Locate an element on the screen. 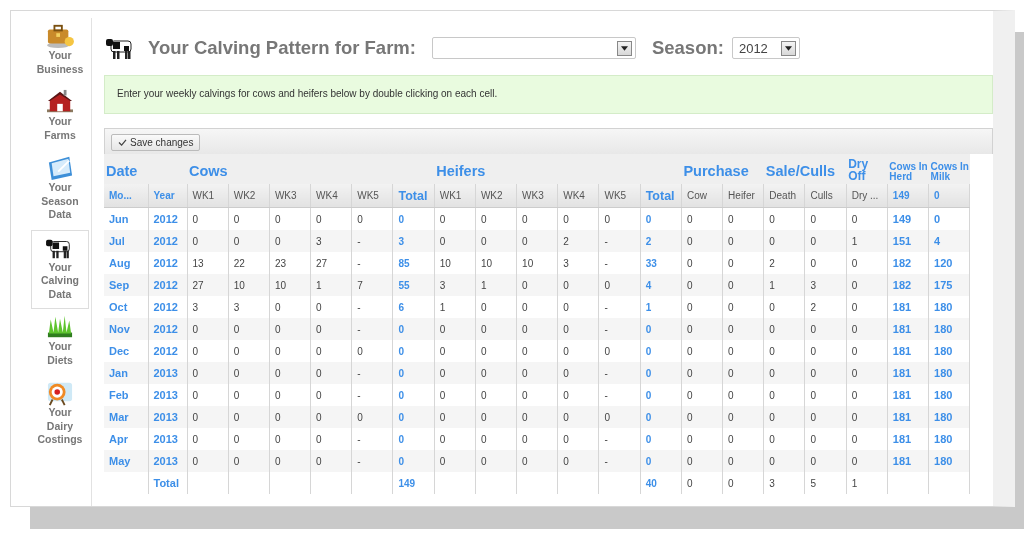 This screenshot has width=1024, height=549. farm-dropdown is located at coordinates (533, 48).